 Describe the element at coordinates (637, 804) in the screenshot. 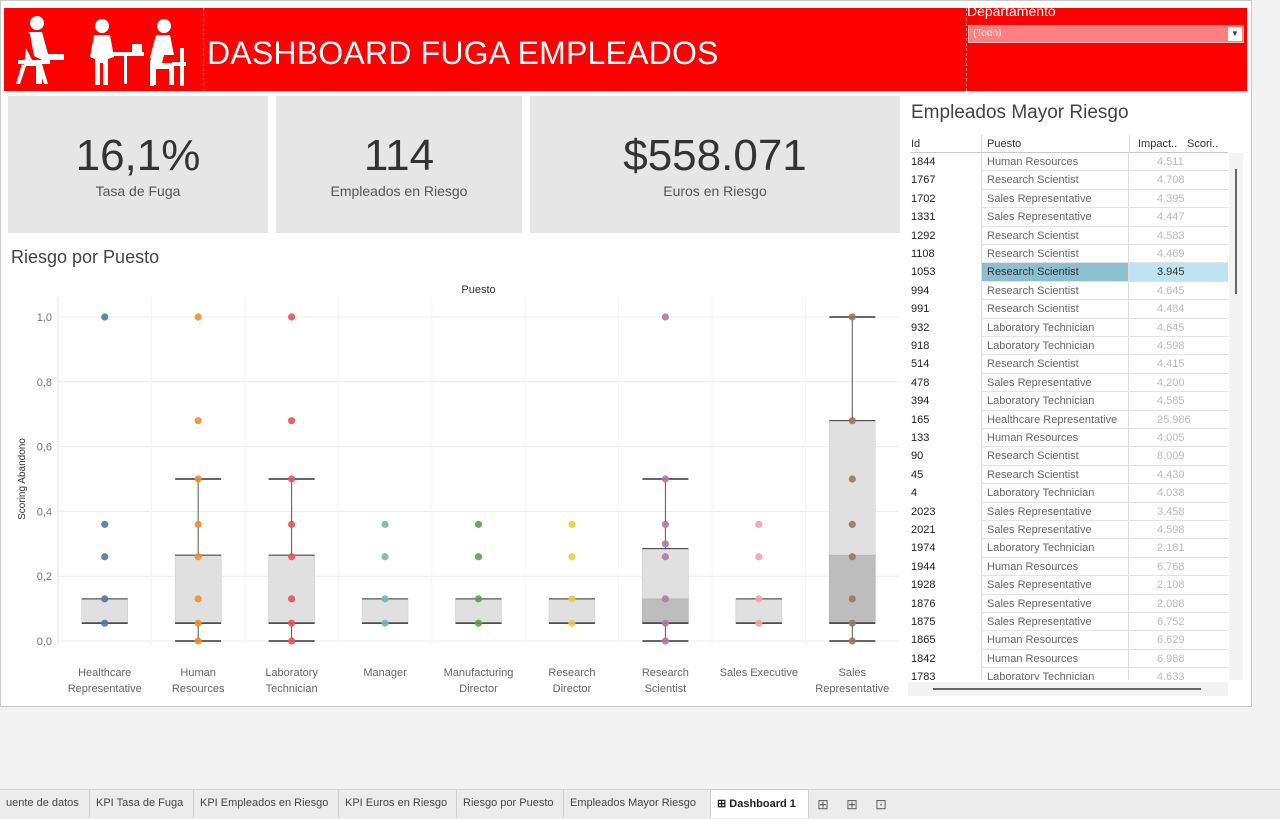

I see `tab-empleados-mayor-riesgo: Empleados Mayor Riesgo` at that location.